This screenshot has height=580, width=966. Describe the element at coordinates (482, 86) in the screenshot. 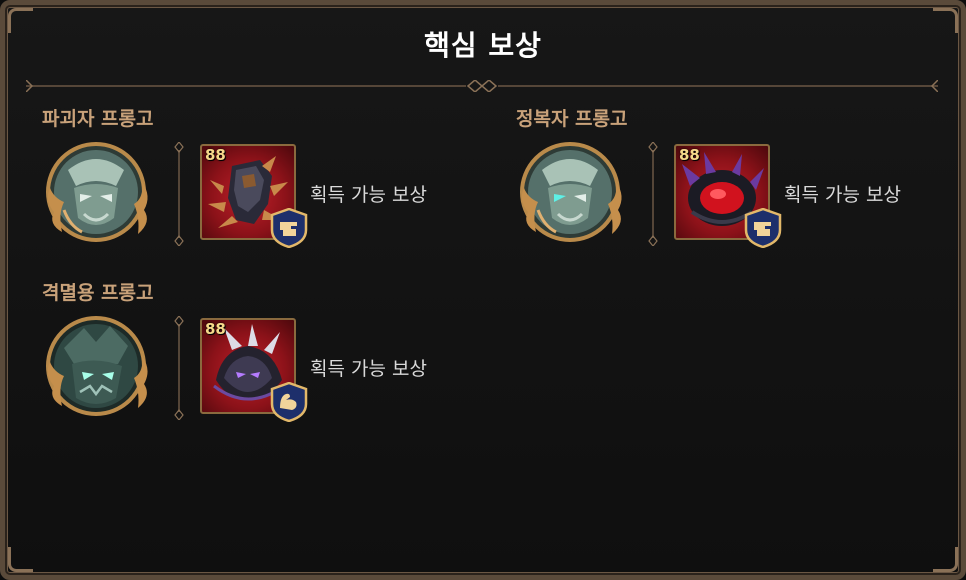

I see `title-divider` at that location.